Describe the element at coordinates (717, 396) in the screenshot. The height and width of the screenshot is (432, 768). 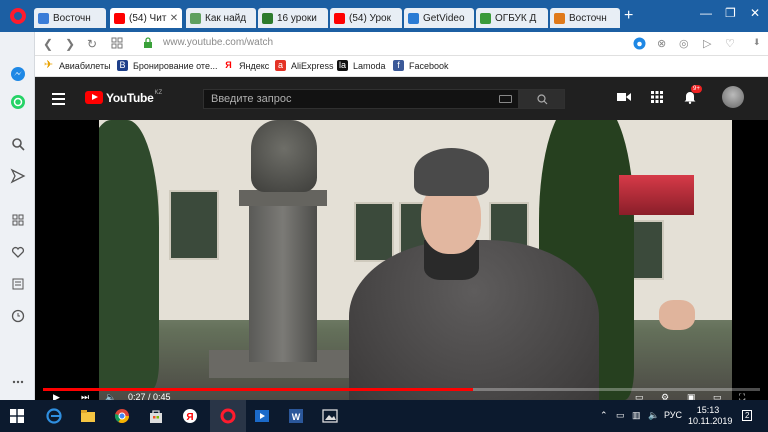
I see `theater-mode-icon: ▭` at that location.